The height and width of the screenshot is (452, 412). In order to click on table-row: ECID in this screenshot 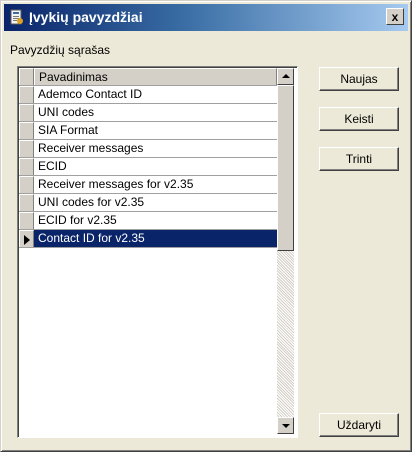, I will do `click(148, 167)`.